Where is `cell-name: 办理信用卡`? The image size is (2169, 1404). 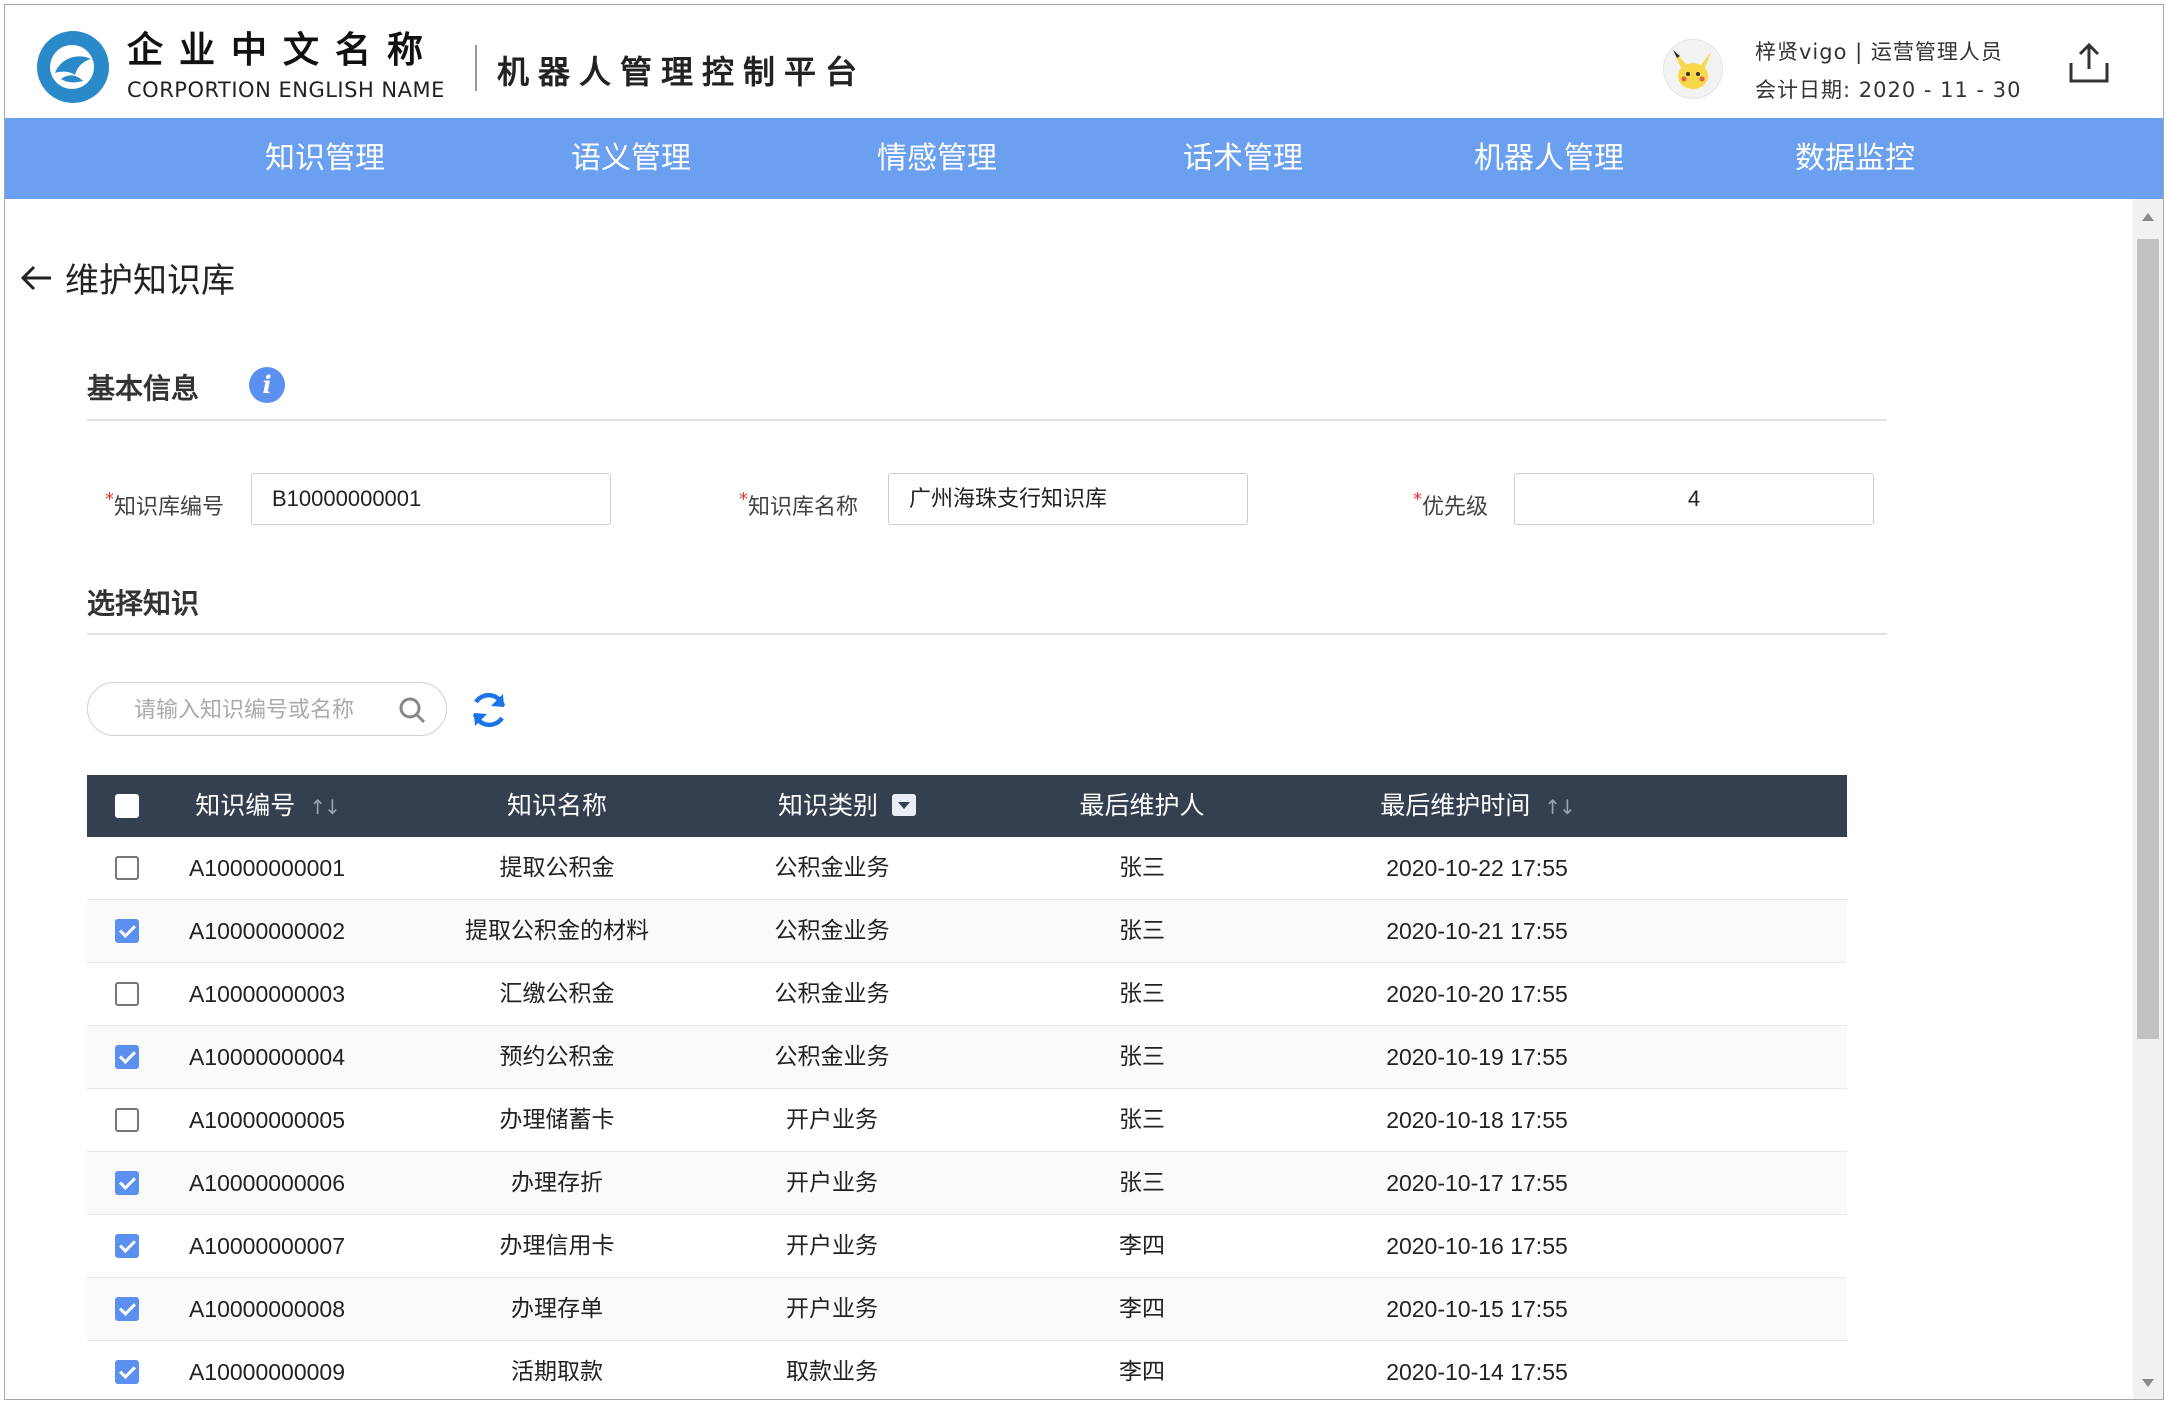 cell-name: 办理信用卡 is located at coordinates (557, 1246).